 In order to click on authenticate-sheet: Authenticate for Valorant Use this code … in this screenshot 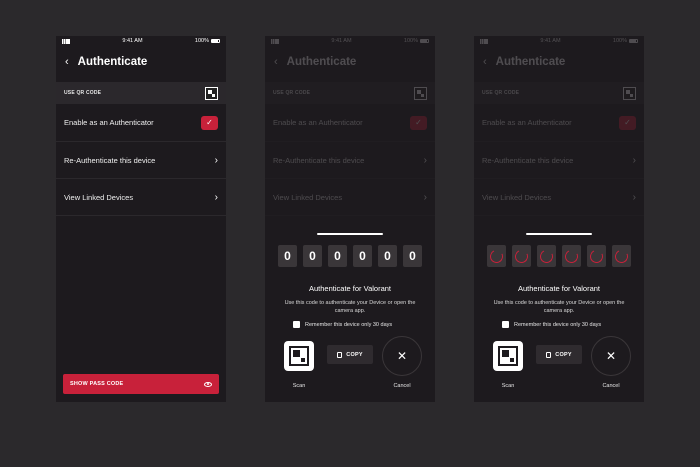, I will do `click(559, 317)`.